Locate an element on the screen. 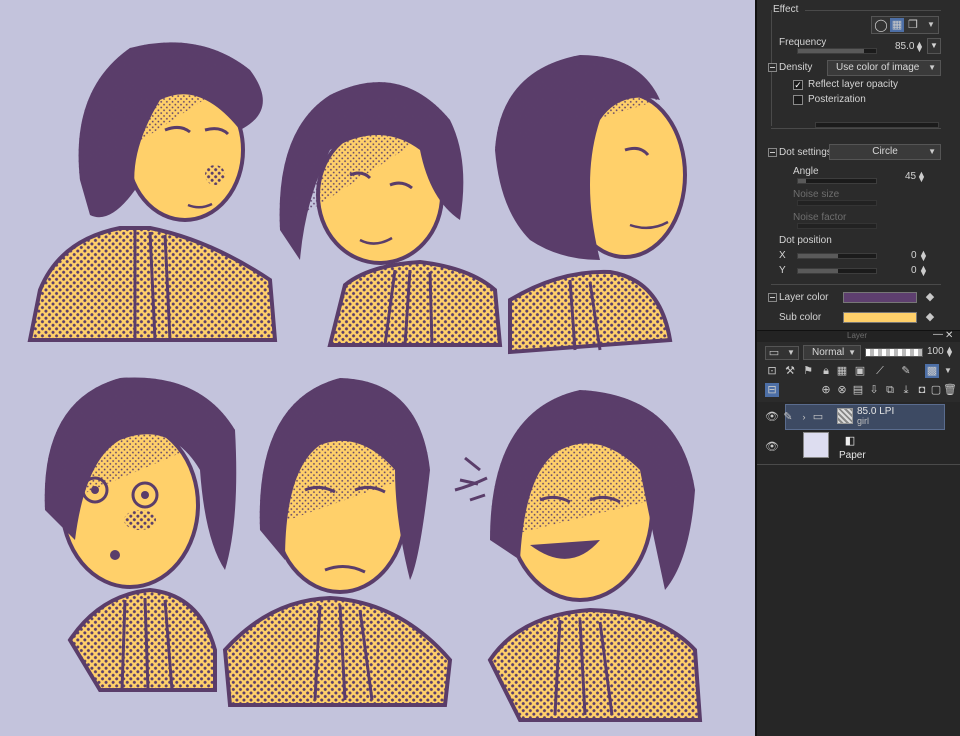  effect-title: Effect is located at coordinates (786, 9).